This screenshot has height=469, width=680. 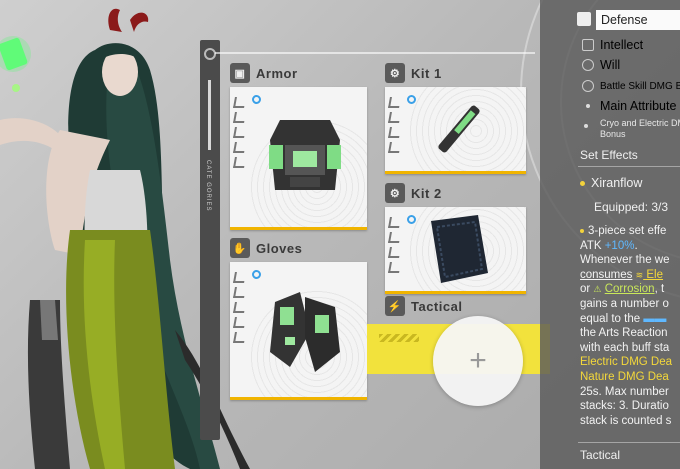 I want to click on set-effects-title: Set Effects, so click(x=609, y=155).